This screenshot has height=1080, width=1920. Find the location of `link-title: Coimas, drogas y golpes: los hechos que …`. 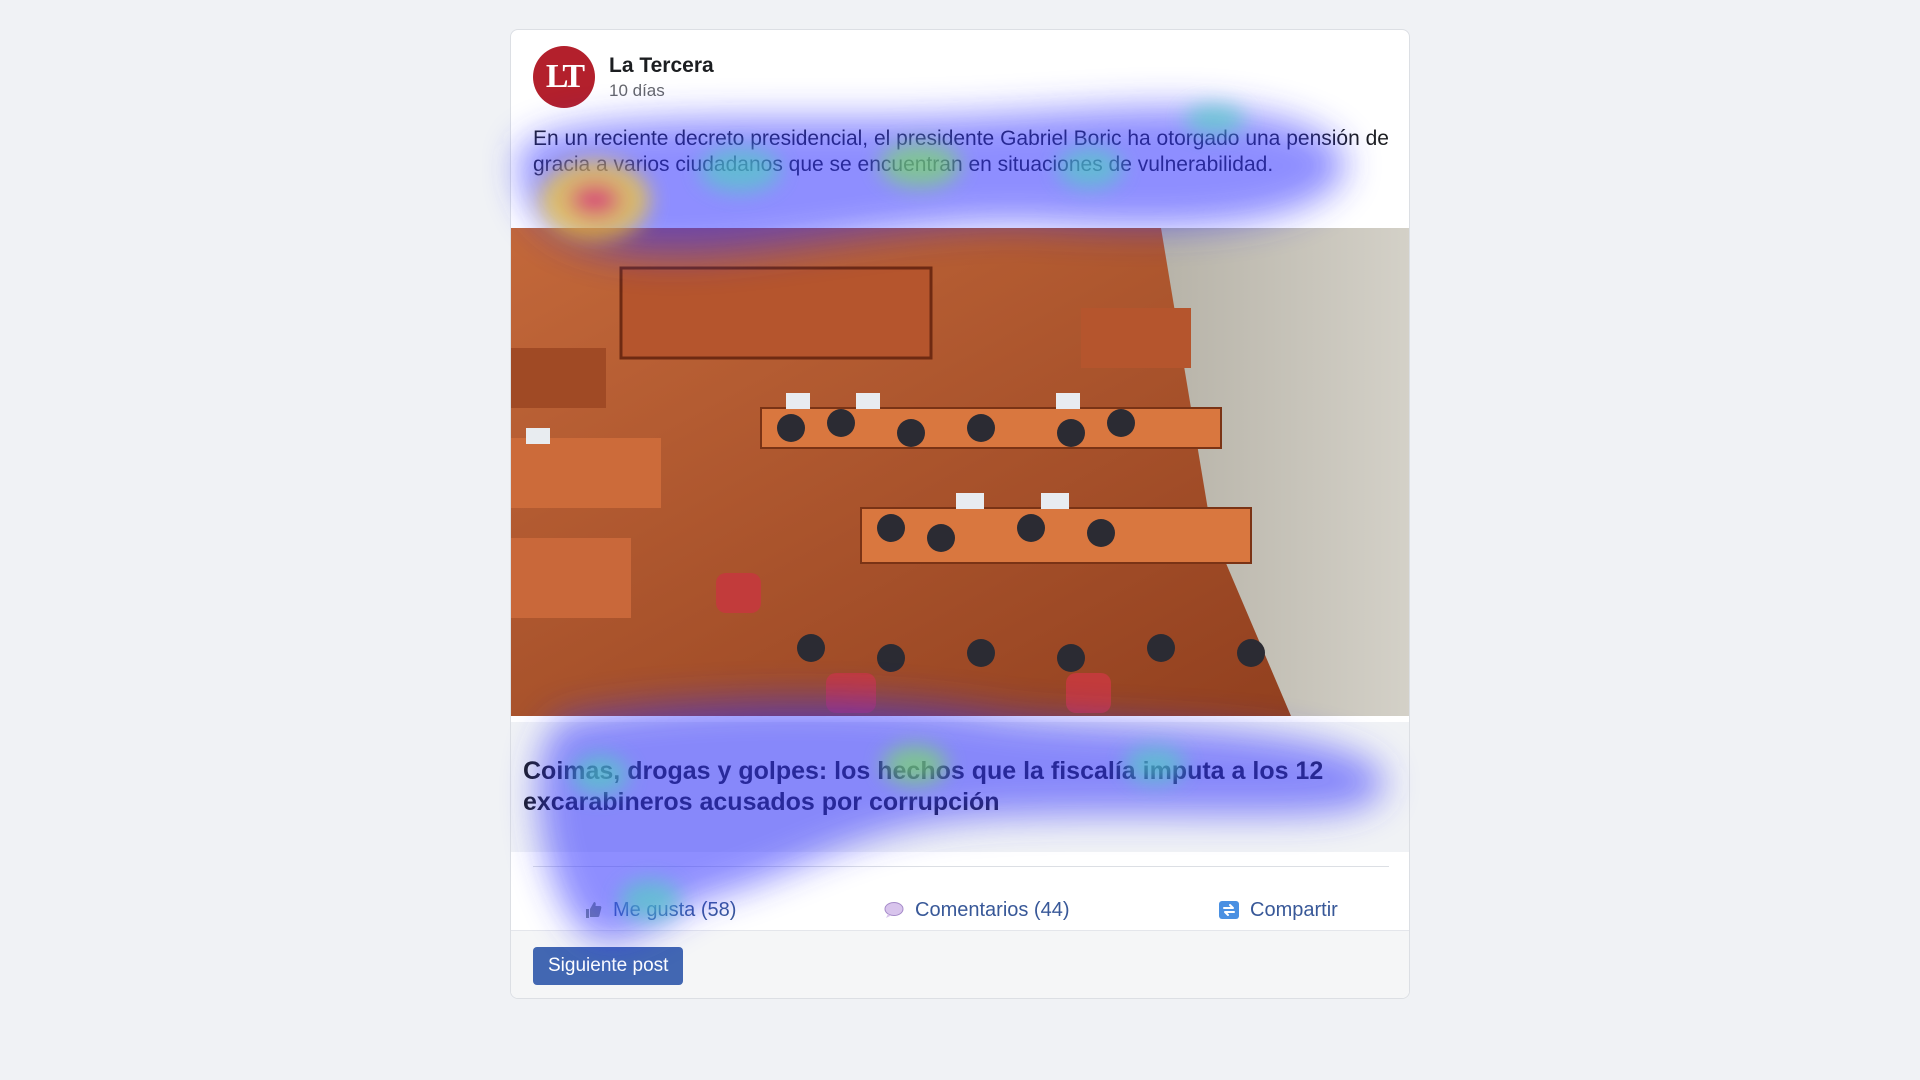

link-title: Coimas, drogas y golpes: los hechos que … is located at coordinates (961, 787).